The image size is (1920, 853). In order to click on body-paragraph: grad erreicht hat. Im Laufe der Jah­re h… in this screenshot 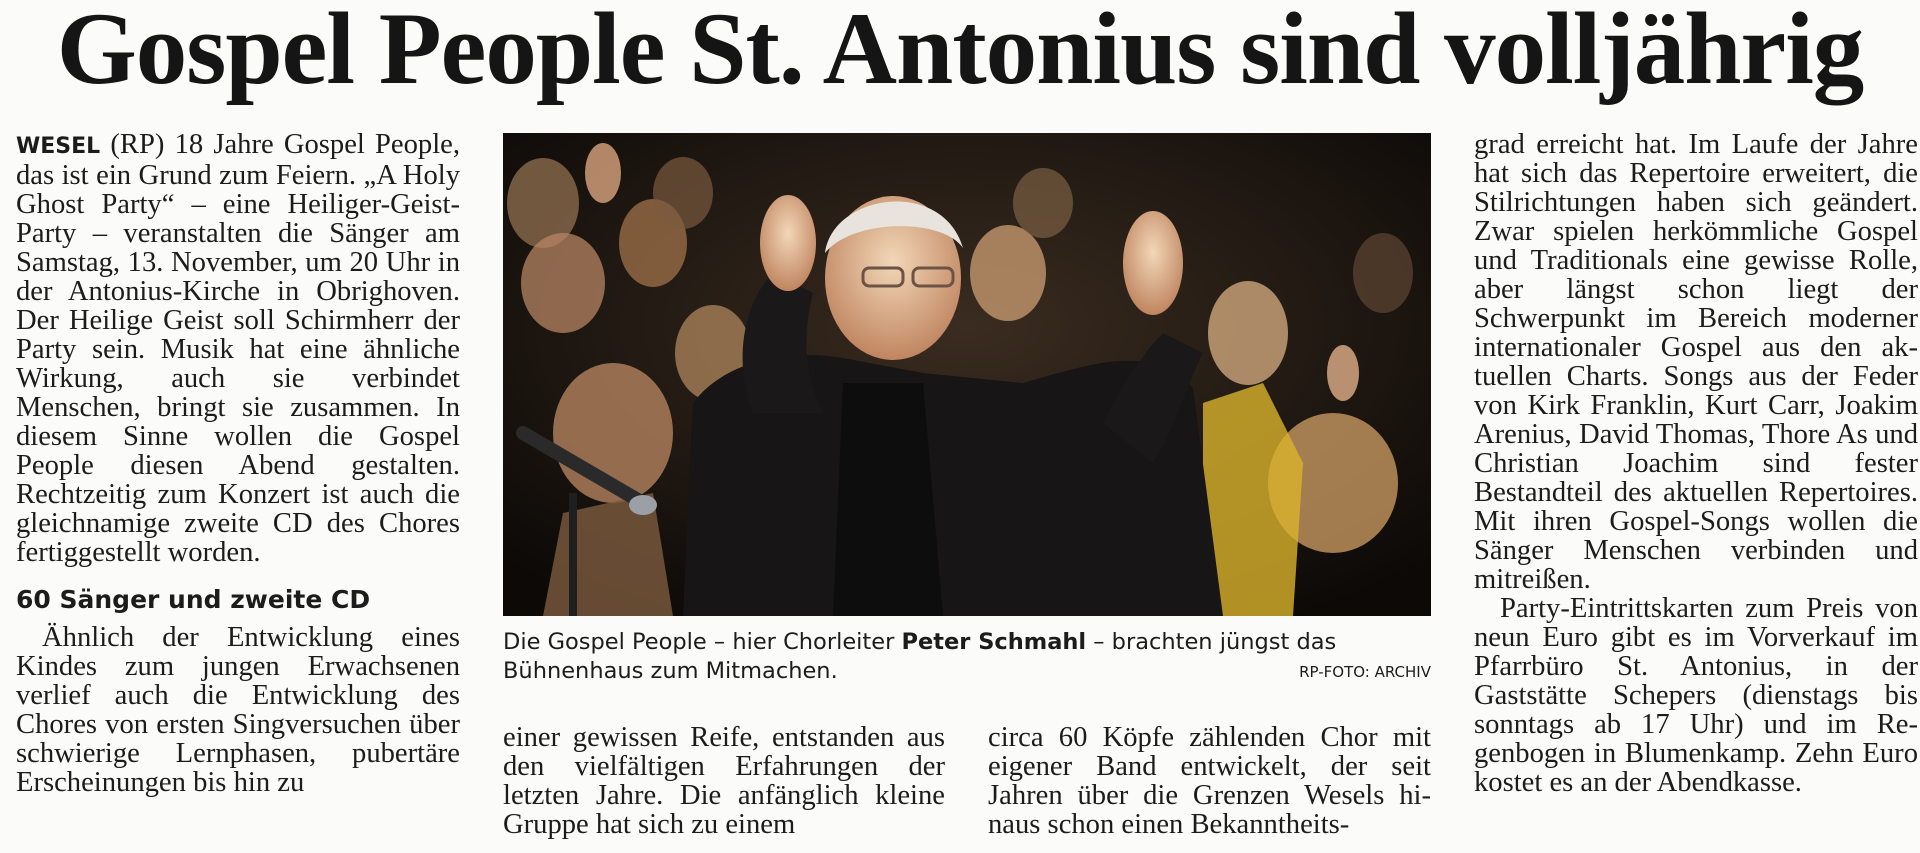, I will do `click(1696, 362)`.